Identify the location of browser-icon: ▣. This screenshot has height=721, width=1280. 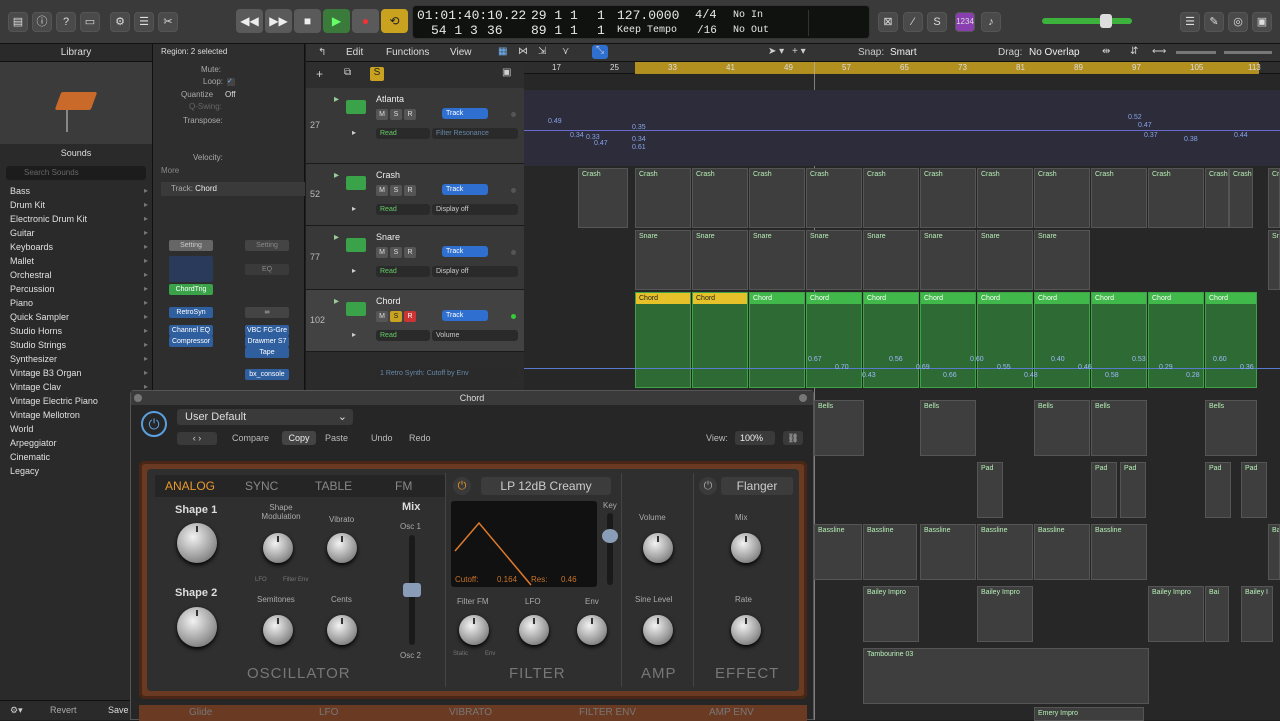
(1262, 22).